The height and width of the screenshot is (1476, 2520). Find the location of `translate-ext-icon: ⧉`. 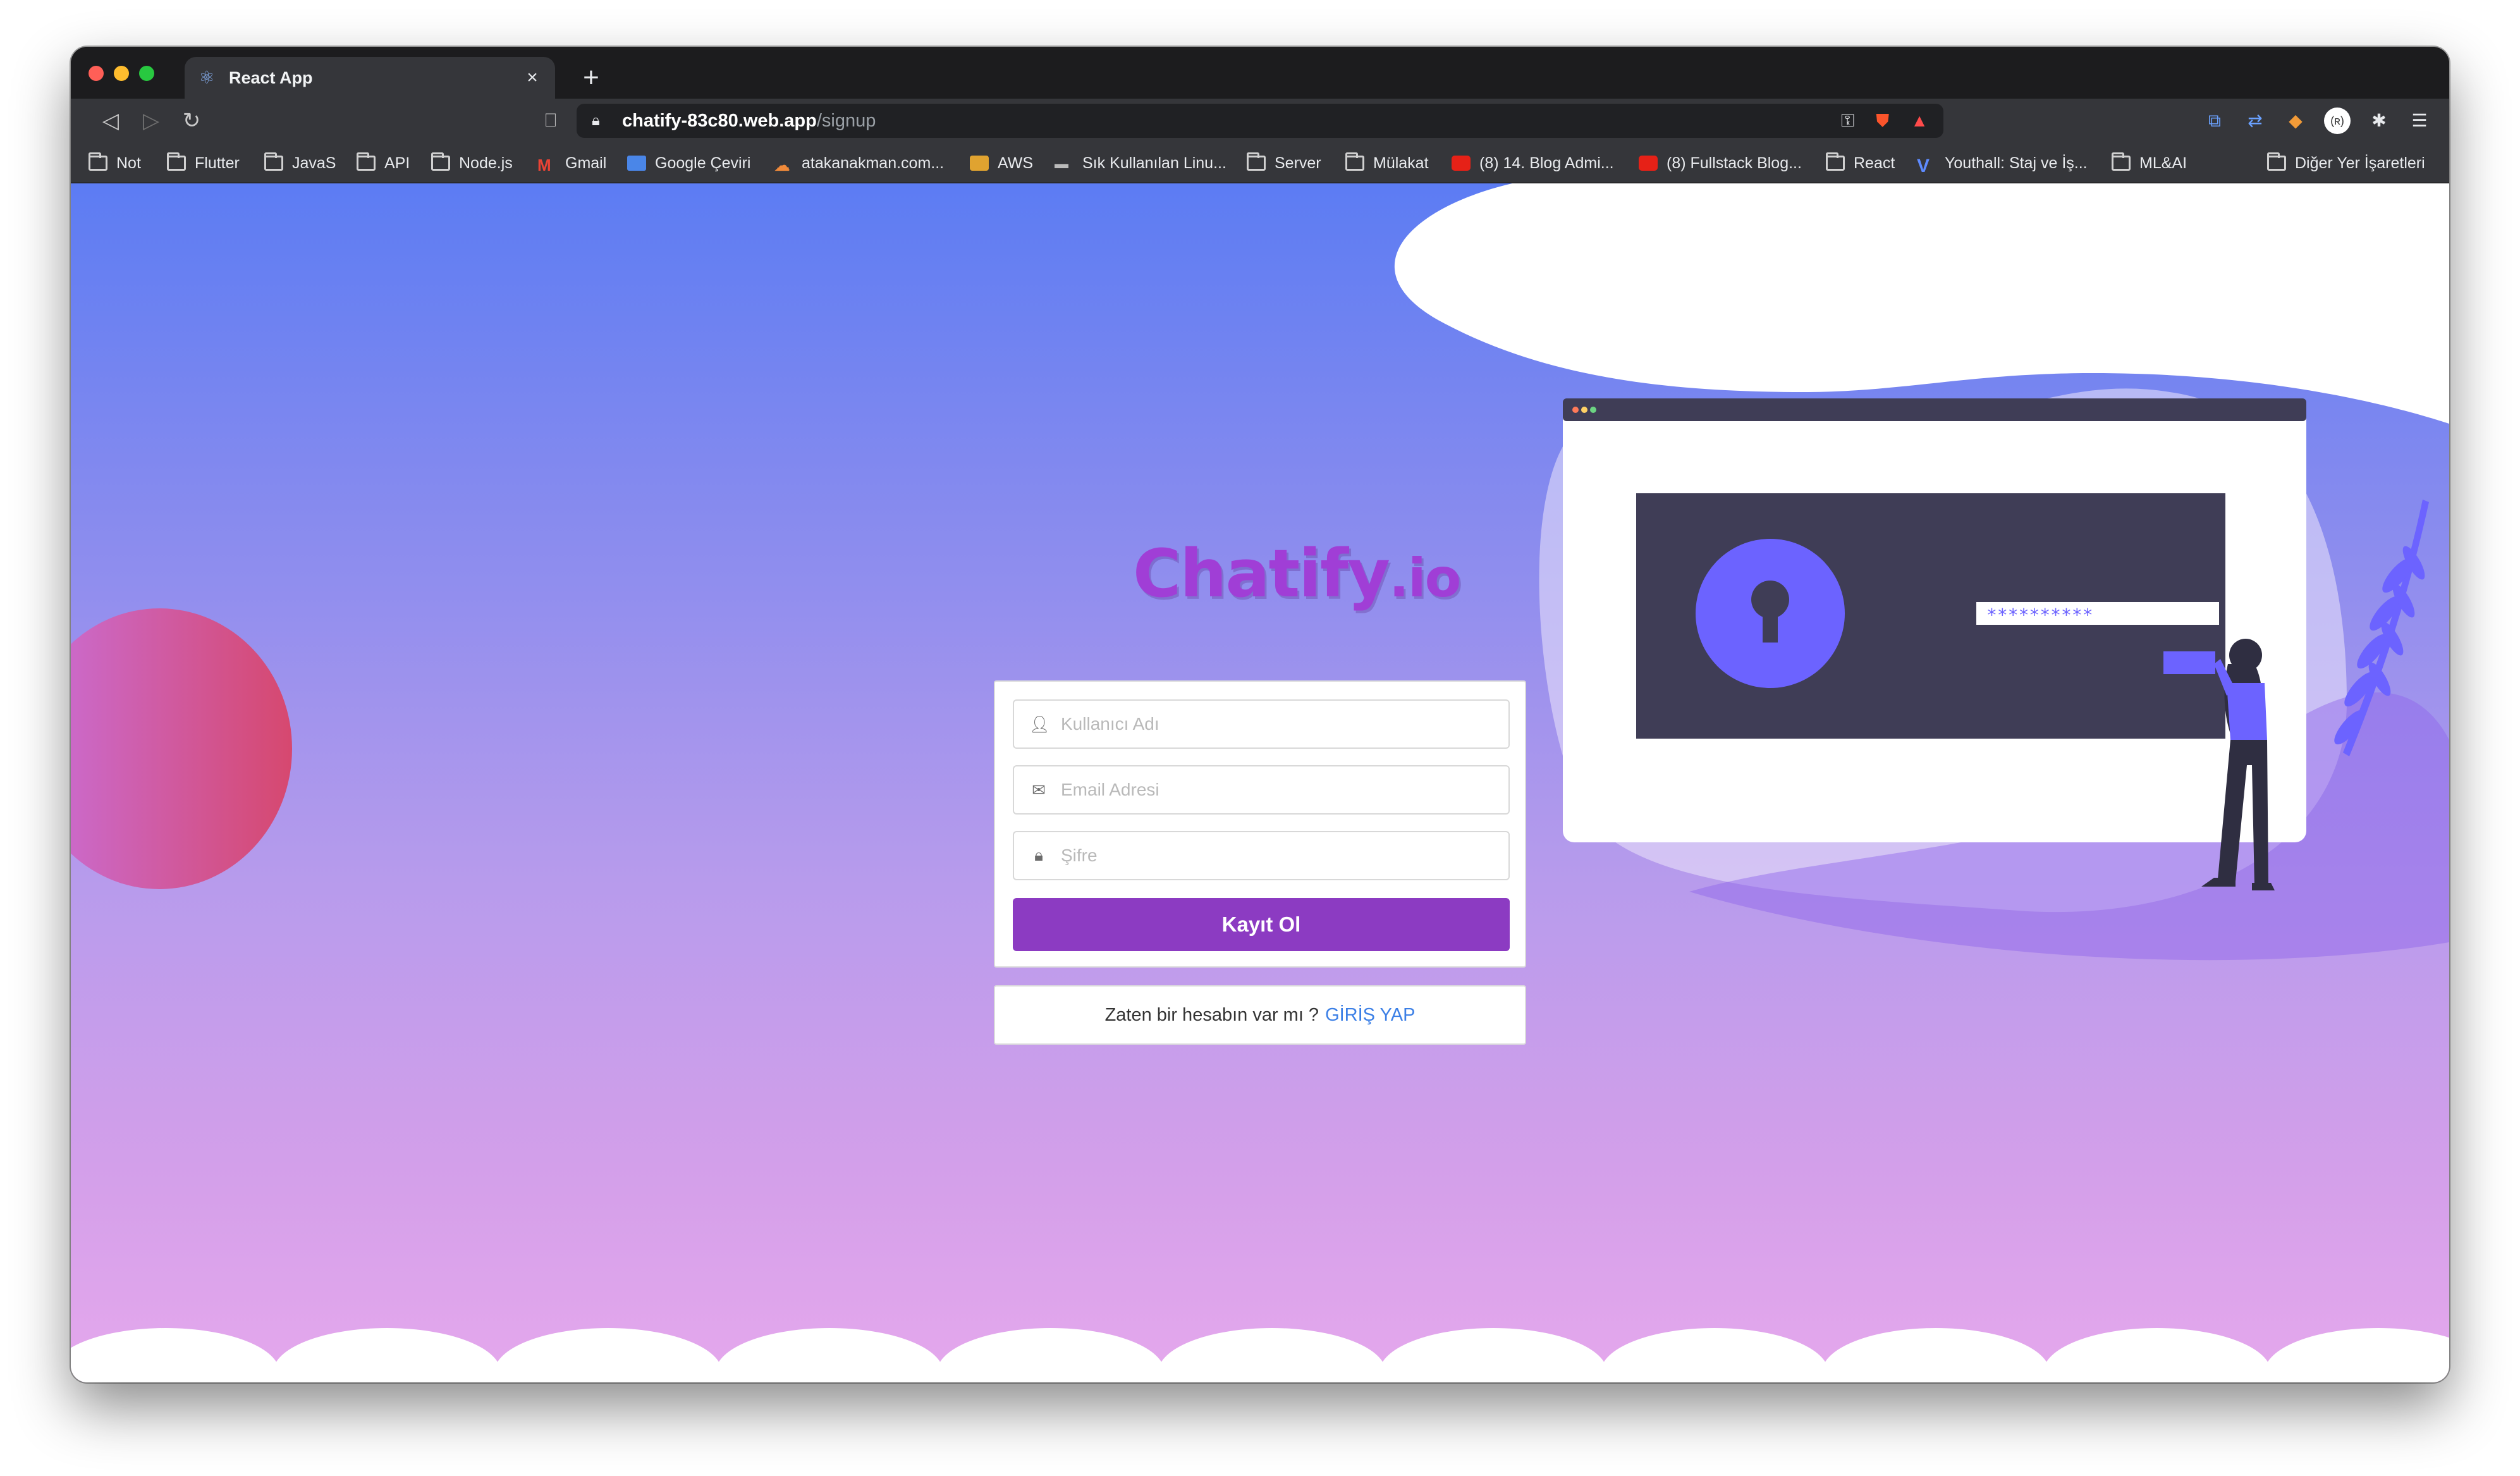

translate-ext-icon: ⧉ is located at coordinates (2214, 121).